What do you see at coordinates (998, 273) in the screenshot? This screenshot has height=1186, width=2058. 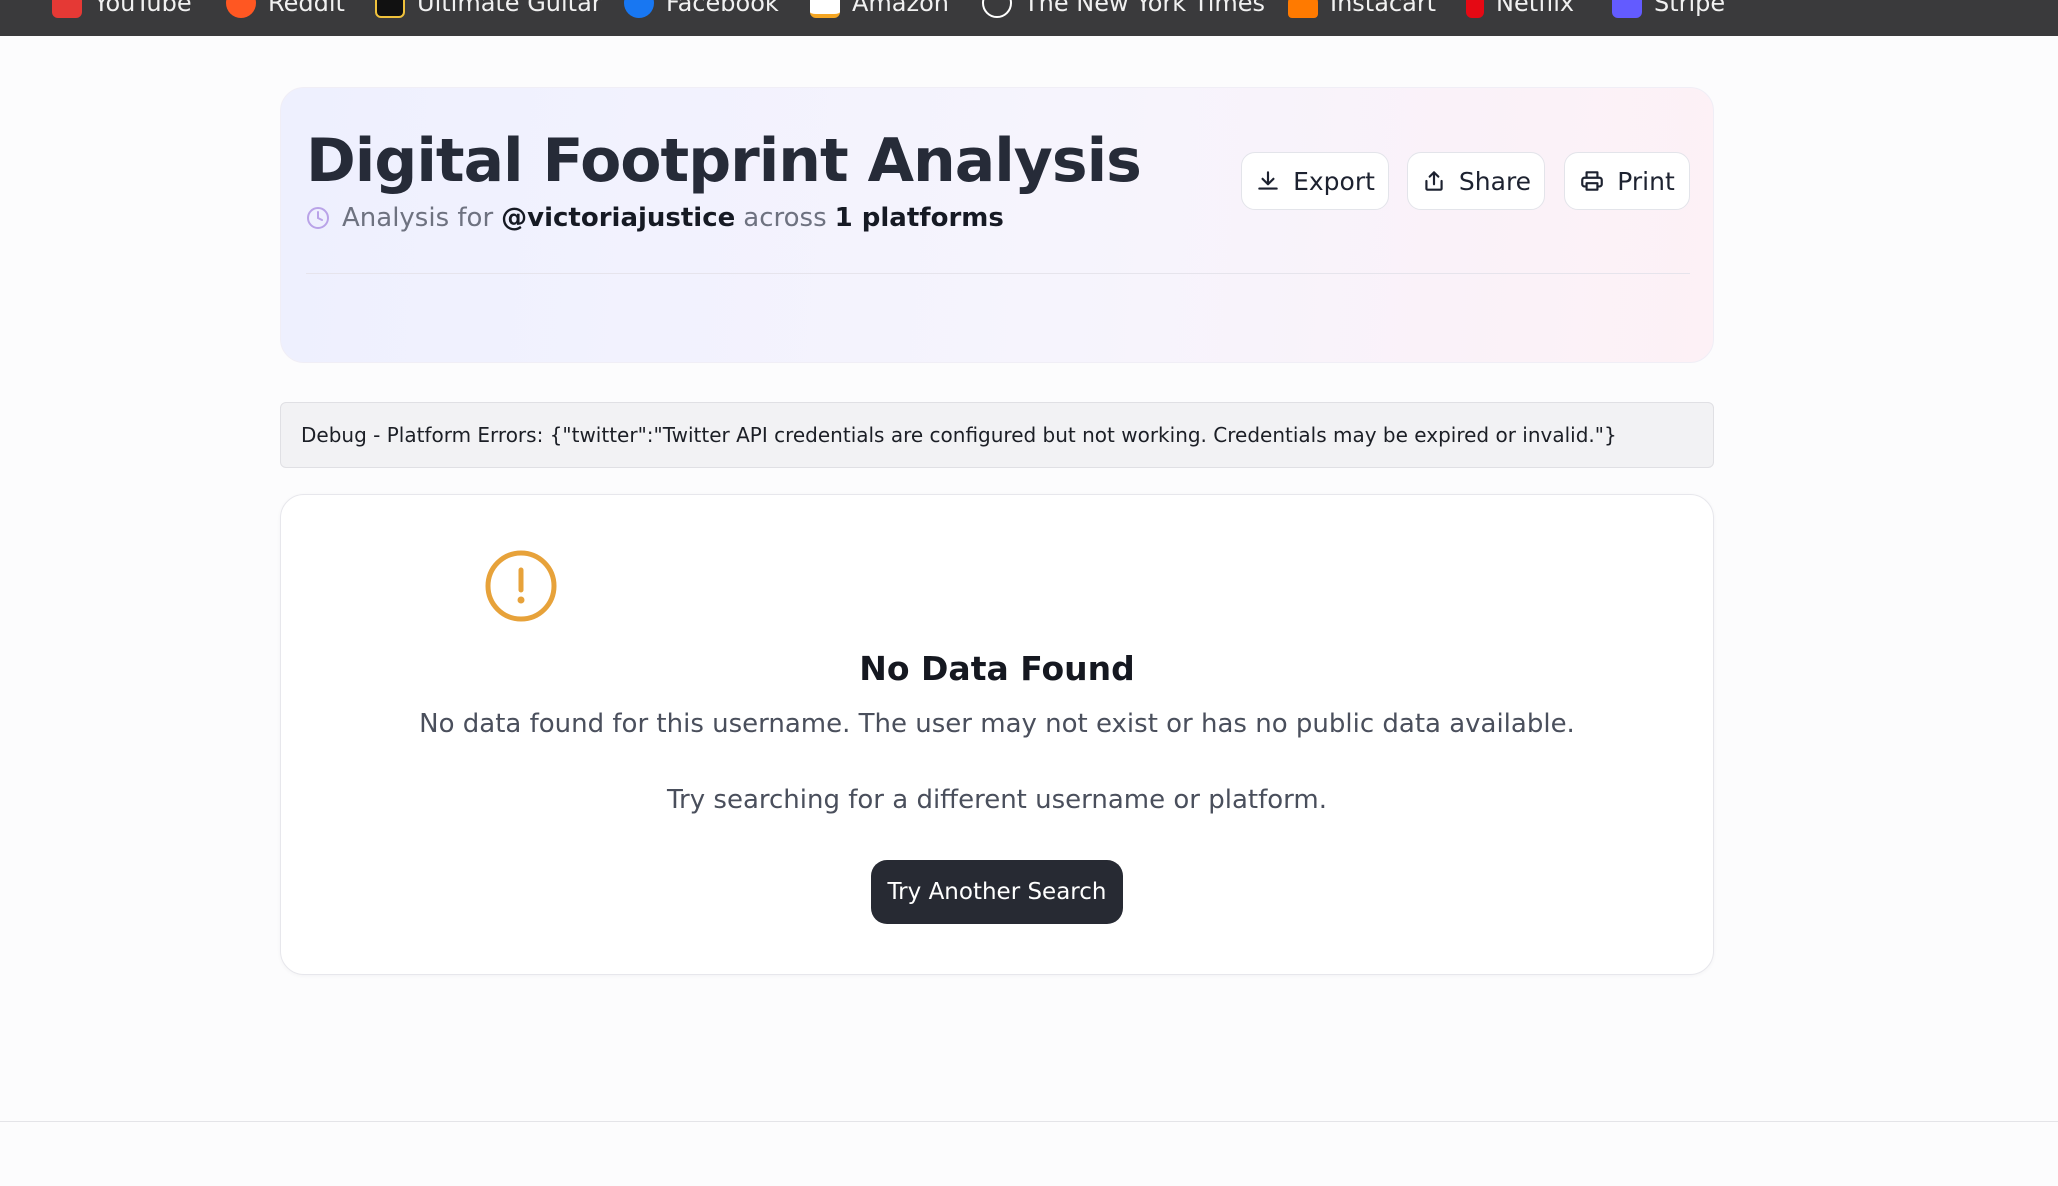 I see `header-divider` at bounding box center [998, 273].